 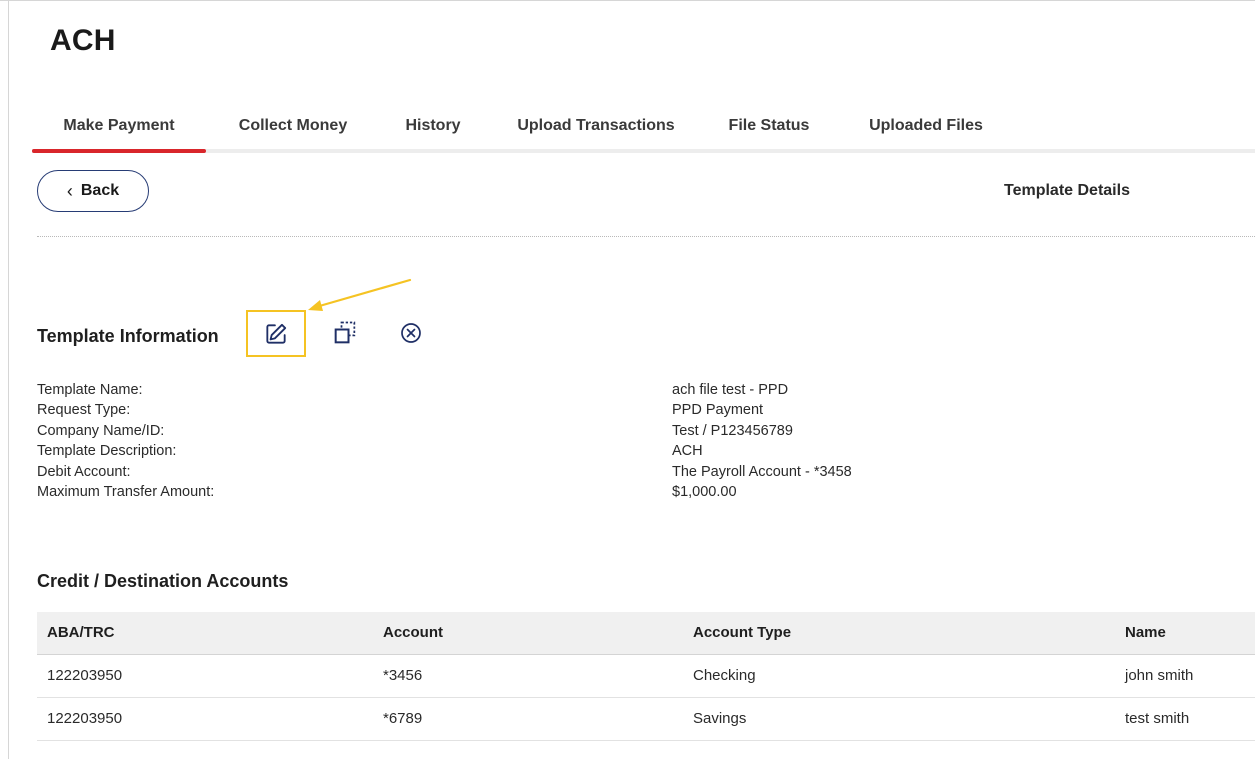 I want to click on tab-make-payment: Make Payment, so click(x=119, y=128).